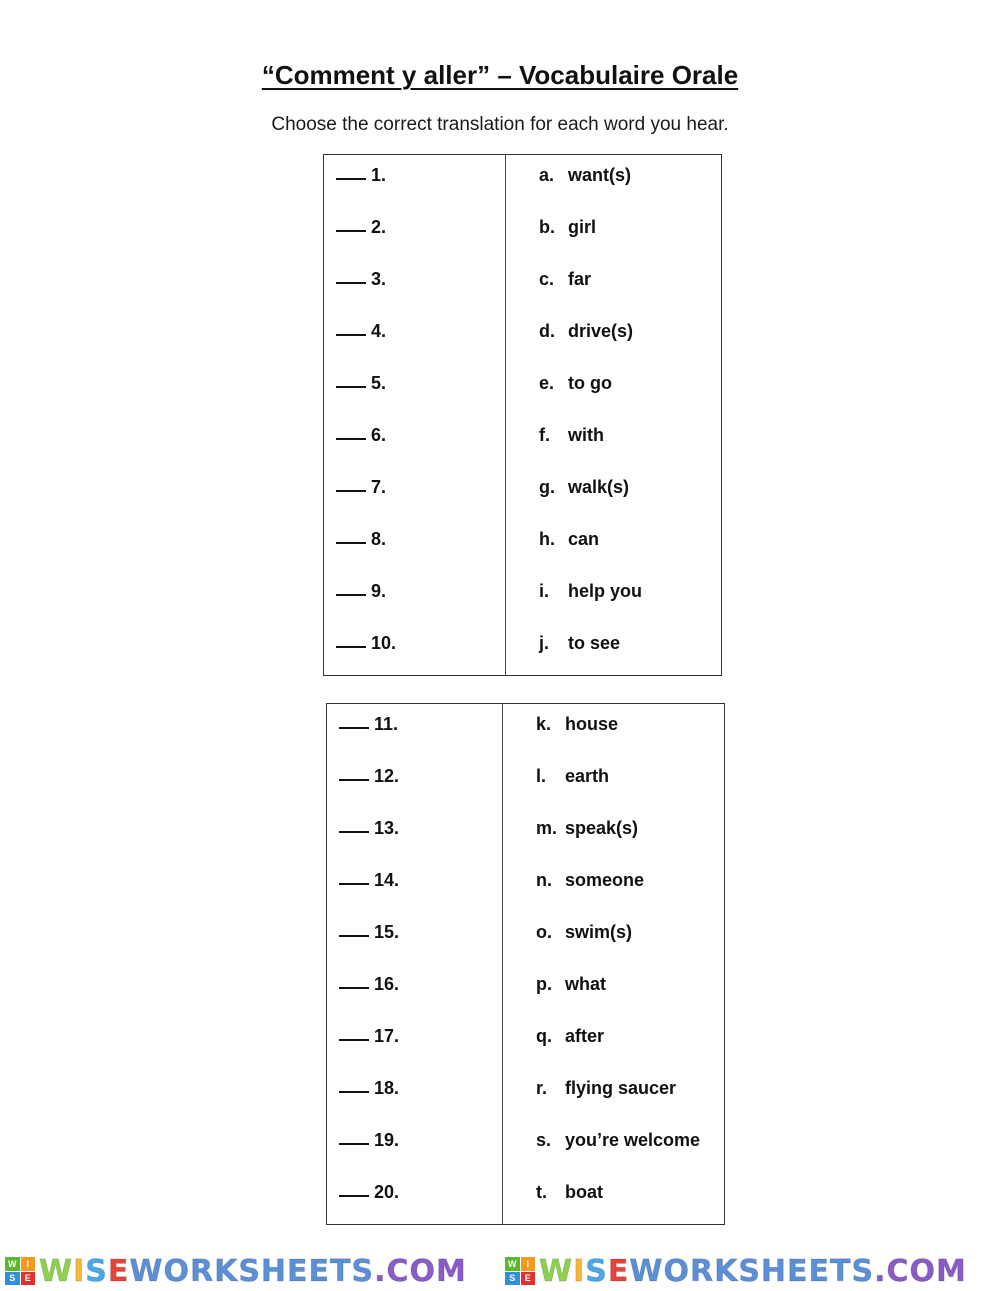 Image resolution: width=1000 pixels, height=1291 pixels. I want to click on logo-icon: WISE, so click(20, 1271).